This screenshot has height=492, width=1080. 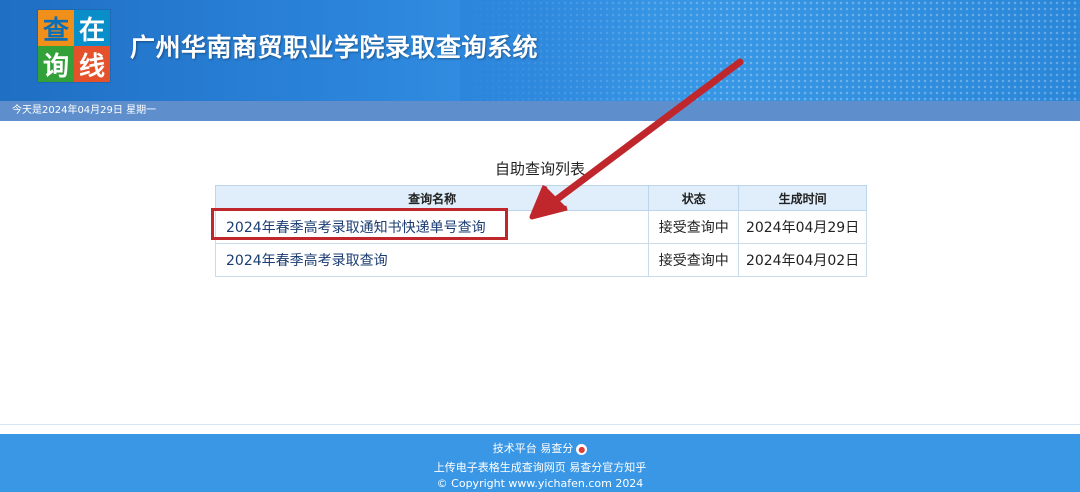 What do you see at coordinates (356, 228) in the screenshot?
I see `query-link: 2024年春季高考录取通知书快递单号查询` at bounding box center [356, 228].